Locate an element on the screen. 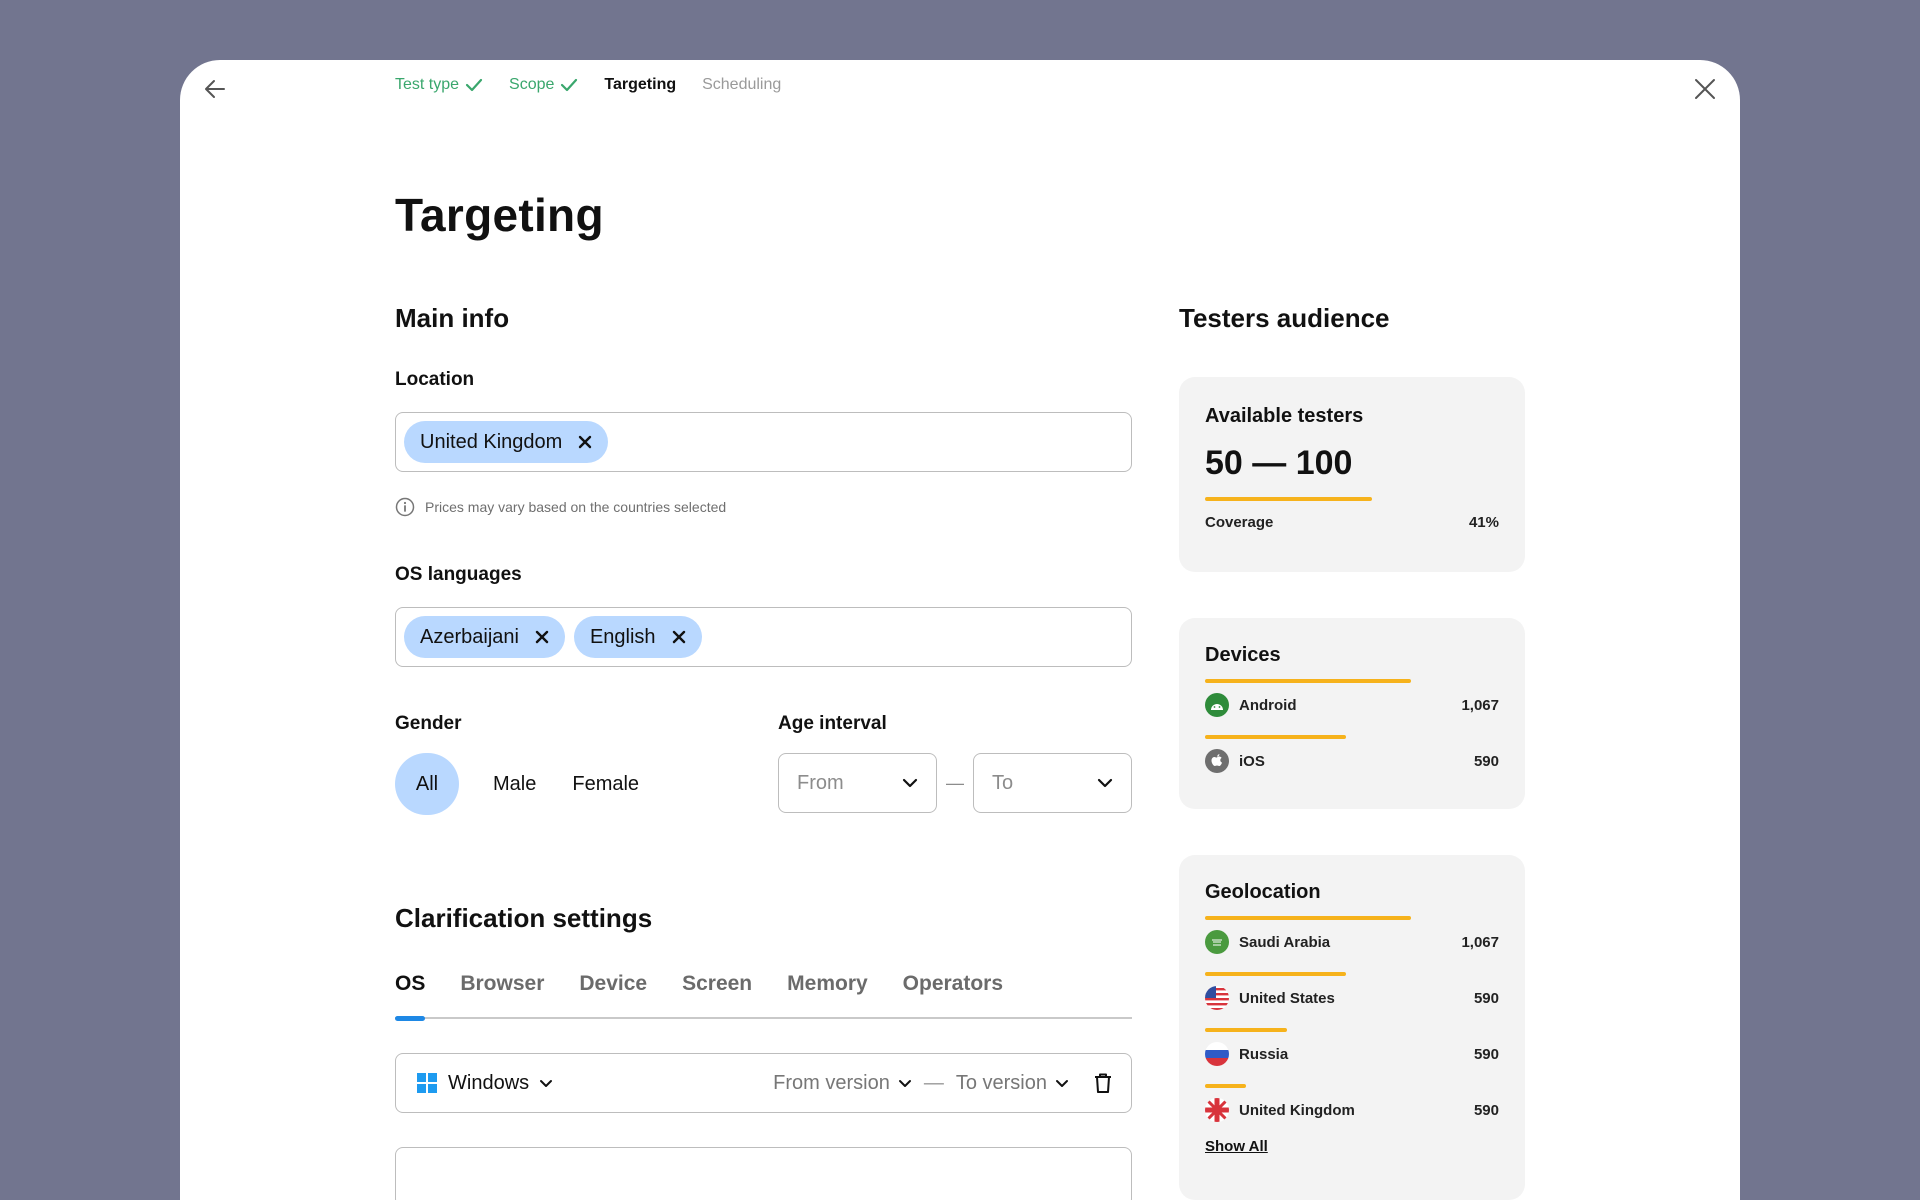 This screenshot has width=1920, height=1200. testers-audience-title: Testers audience is located at coordinates (1284, 318).